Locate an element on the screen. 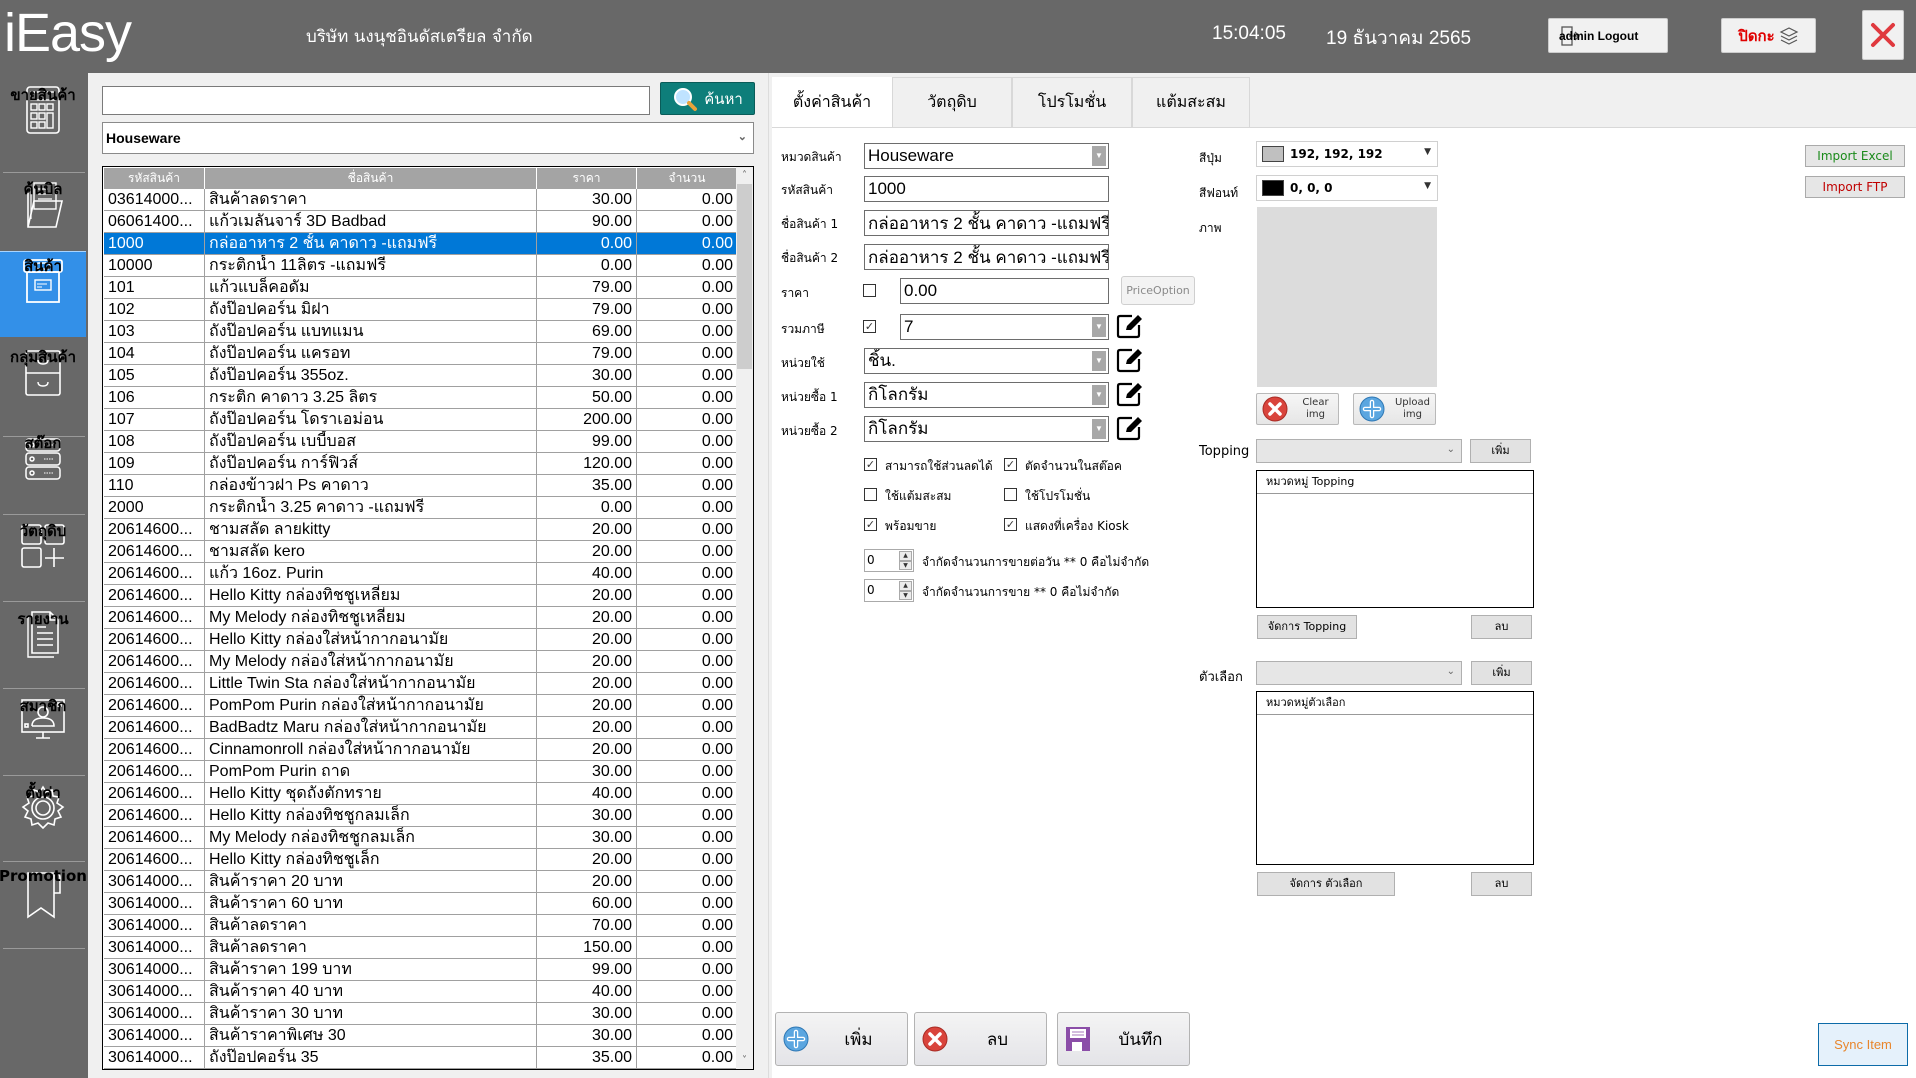  unit-buy1-combo: กิโลกรัม ▼ is located at coordinates (986, 395).